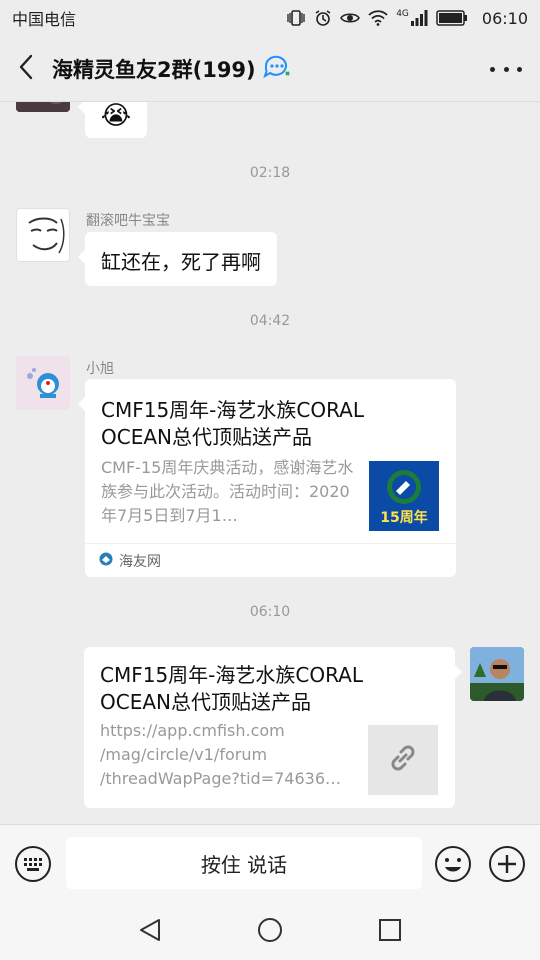 The height and width of the screenshot is (960, 540). I want to click on keyboard-toggle-button, so click(33, 864).